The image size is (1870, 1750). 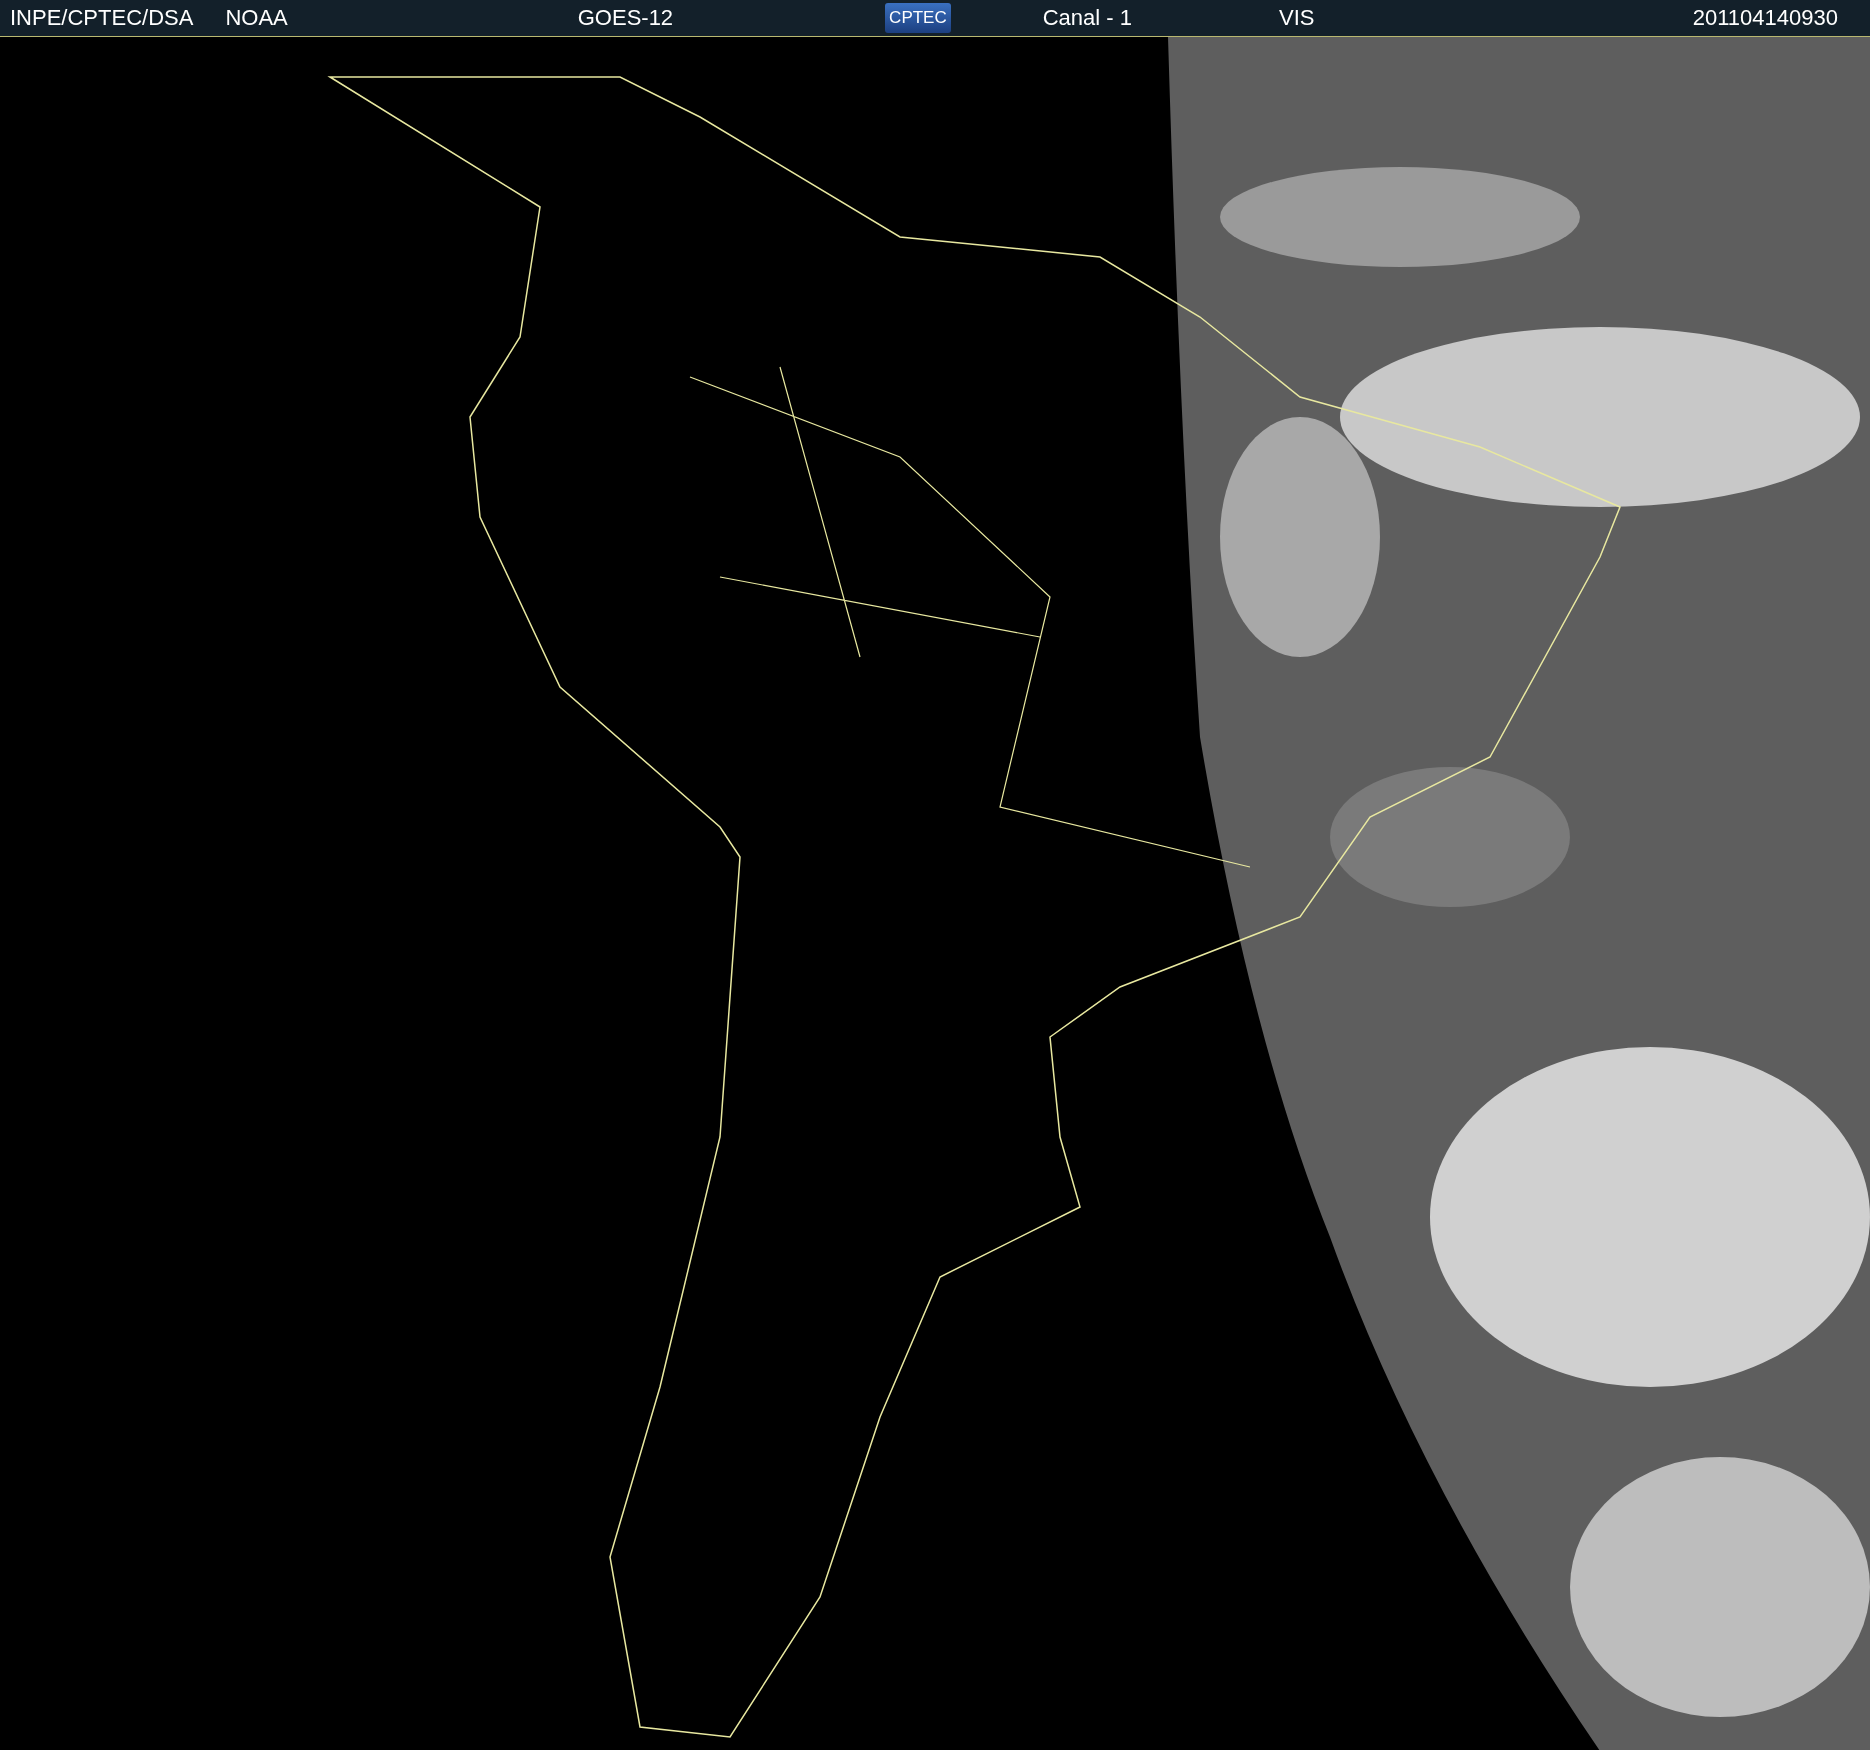 I want to click on header-label: 201104140930, so click(x=1765, y=18).